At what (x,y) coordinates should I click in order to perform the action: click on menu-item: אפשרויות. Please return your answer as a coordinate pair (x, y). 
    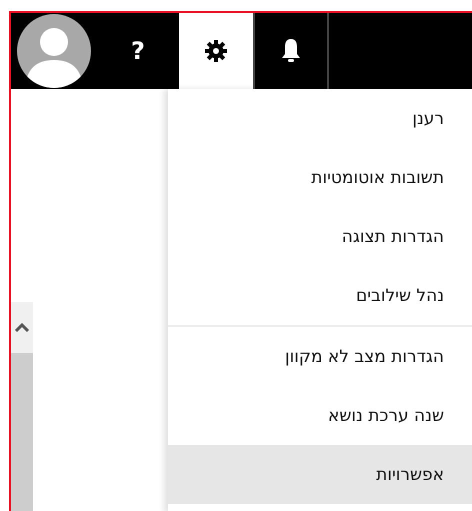
    Looking at the image, I should click on (320, 474).